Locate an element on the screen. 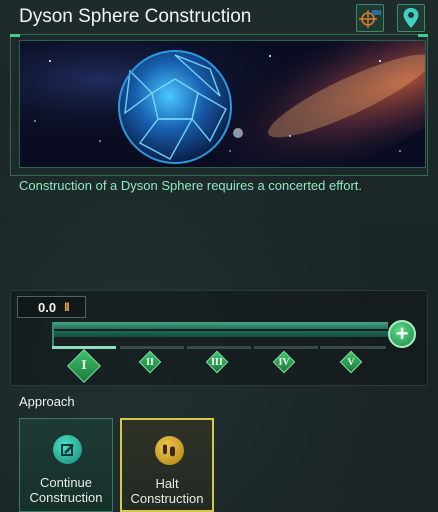  map-pin-button is located at coordinates (411, 18).